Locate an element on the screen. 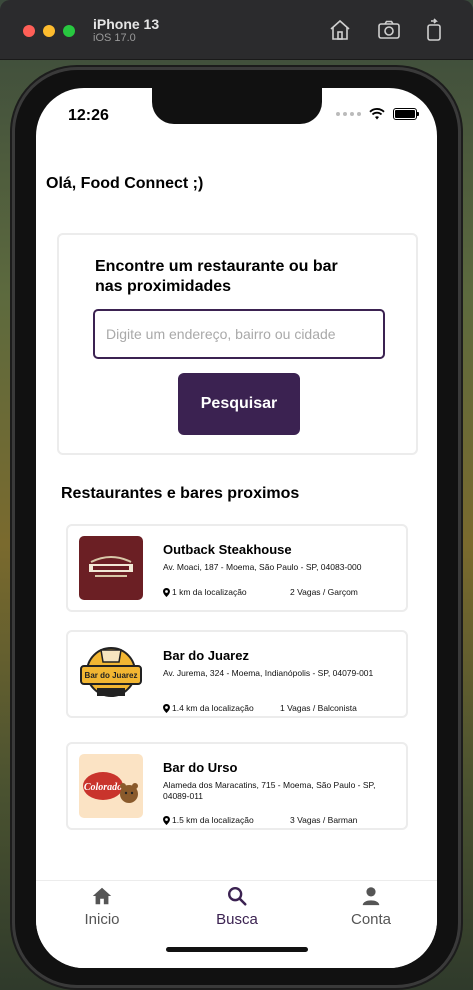 This screenshot has width=473, height=990. status-time: 12:26 is located at coordinates (88, 115).